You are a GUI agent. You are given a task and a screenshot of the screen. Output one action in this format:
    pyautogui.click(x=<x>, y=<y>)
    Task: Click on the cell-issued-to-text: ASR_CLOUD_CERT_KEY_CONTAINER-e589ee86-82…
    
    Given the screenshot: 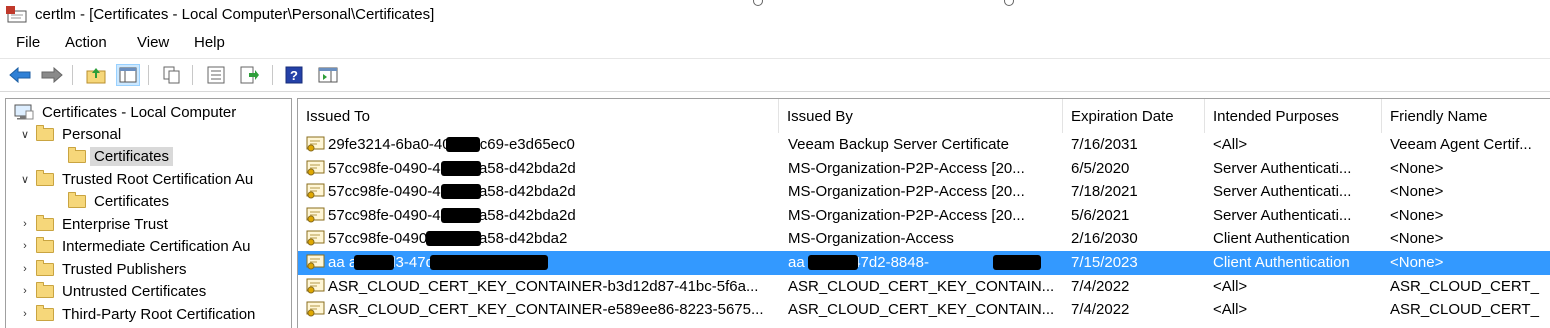 What is the action you would take?
    pyautogui.click(x=546, y=310)
    